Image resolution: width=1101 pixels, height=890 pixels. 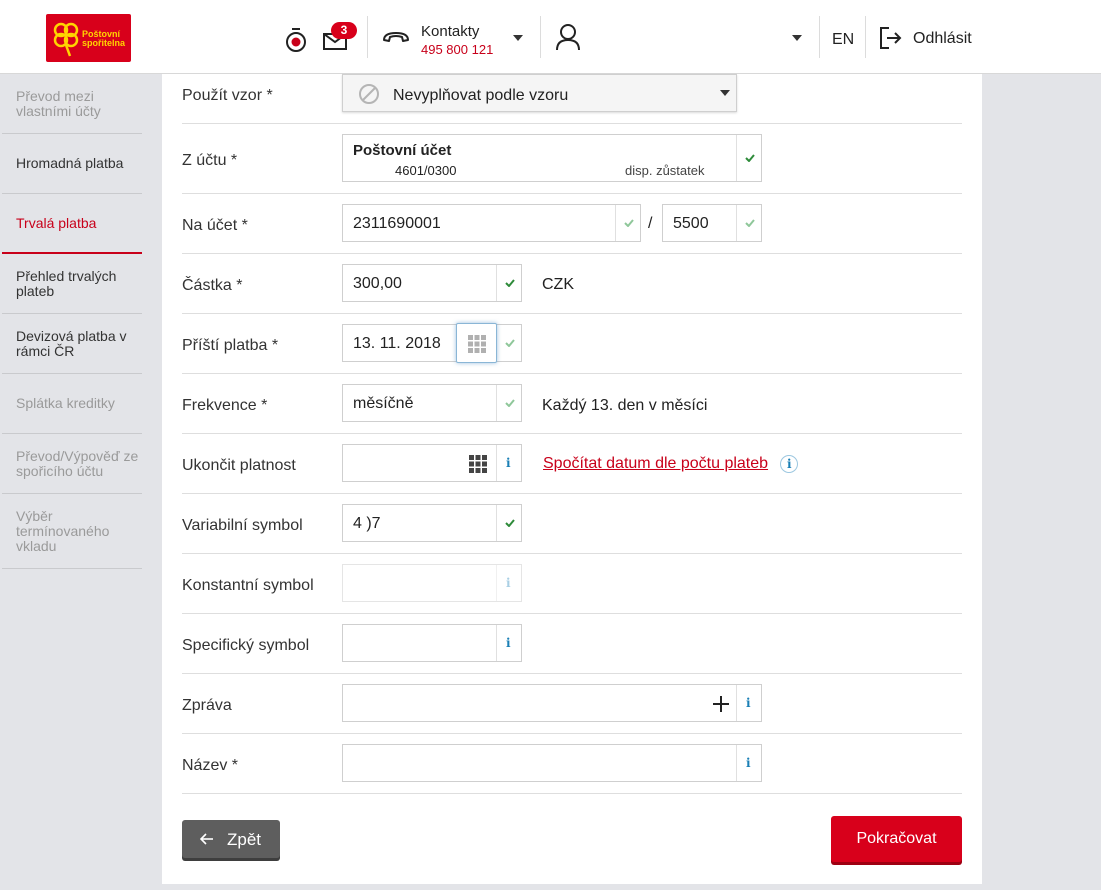 I want to click on sidebar-item-bulk-payment: Hromadná platba, so click(x=72, y=164).